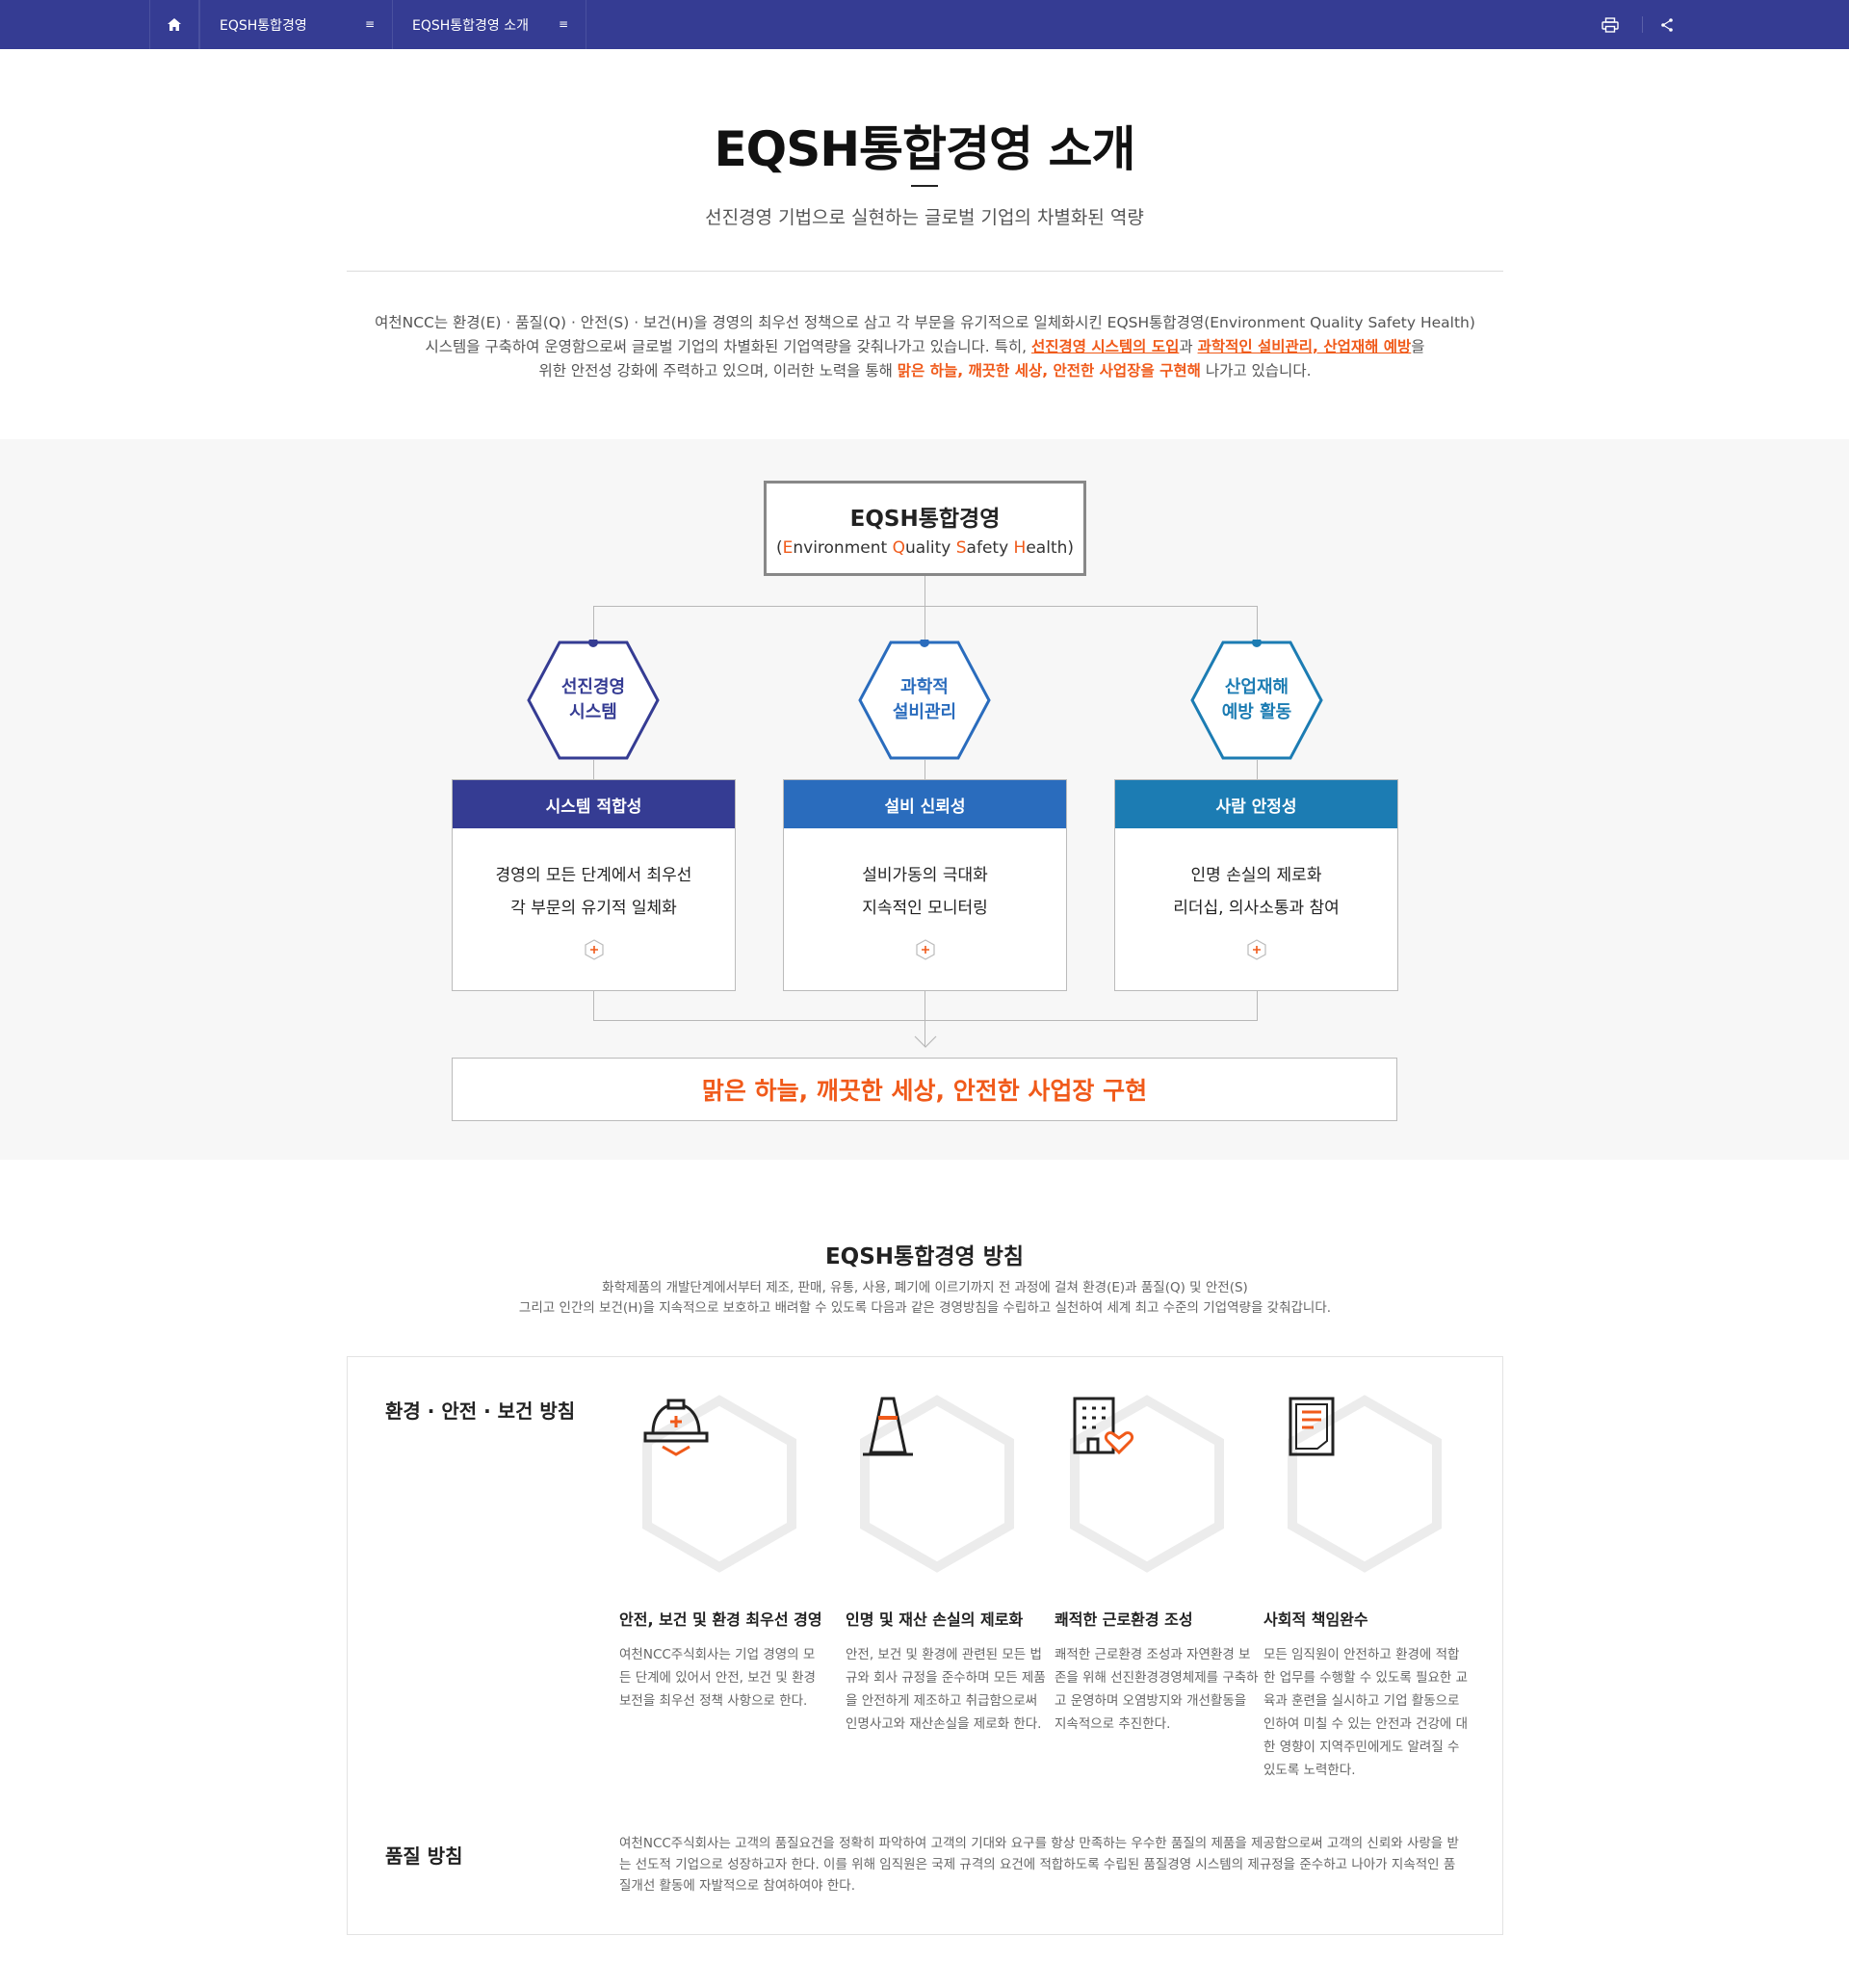 The image size is (1849, 1988). What do you see at coordinates (924, 1256) in the screenshot?
I see `policy-section-title: EQSH통합경영 방침` at bounding box center [924, 1256].